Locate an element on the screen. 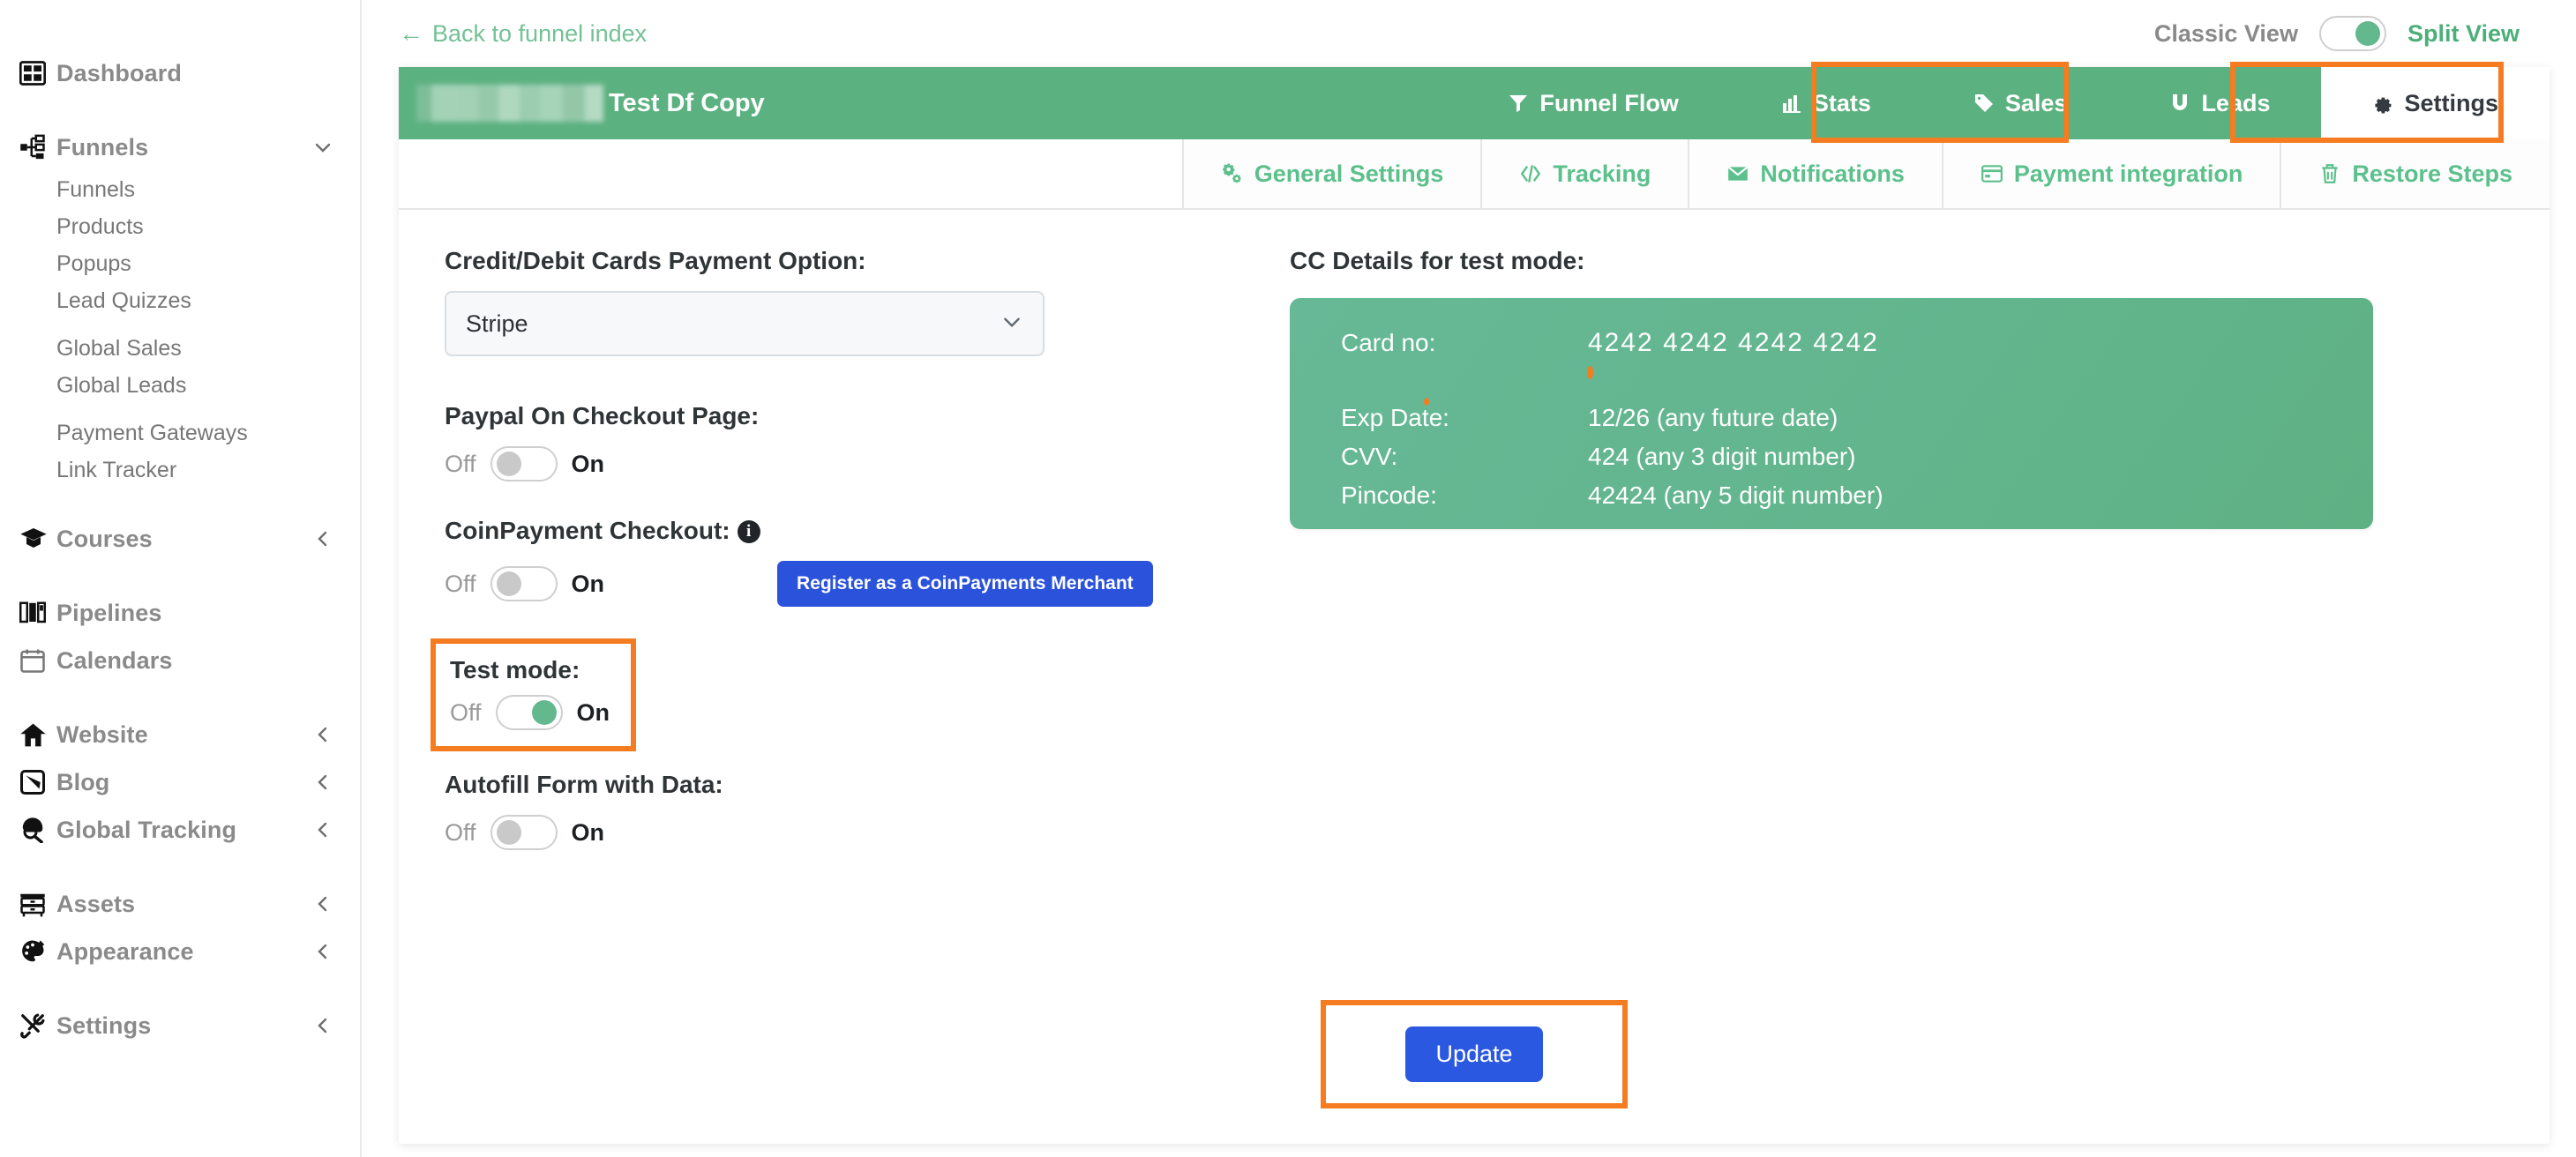 Image resolution: width=2576 pixels, height=1157 pixels. sidebar-item-calendars: Calendars is located at coordinates (180, 660).